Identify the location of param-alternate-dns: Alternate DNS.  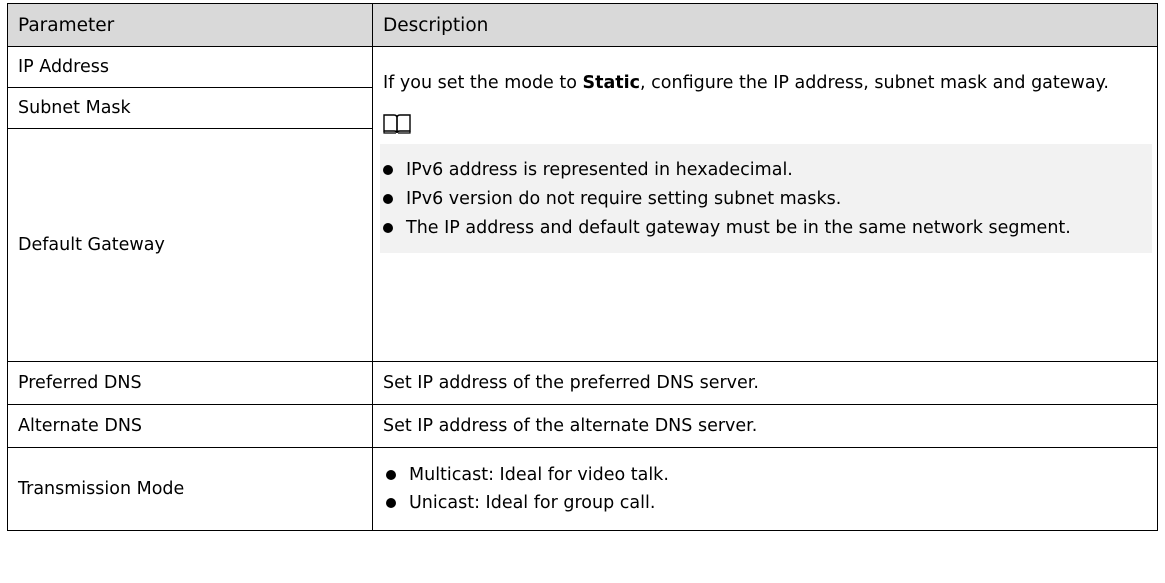
(190, 426).